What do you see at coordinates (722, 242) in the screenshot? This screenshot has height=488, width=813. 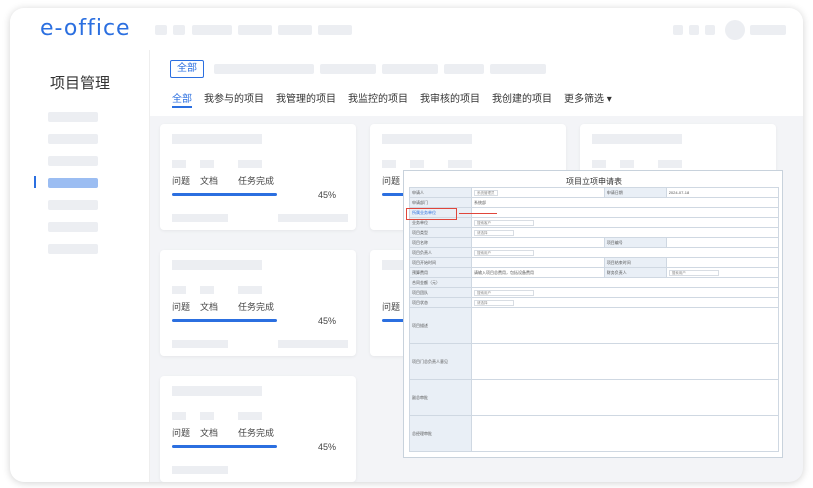 I see `form-field-project-number` at bounding box center [722, 242].